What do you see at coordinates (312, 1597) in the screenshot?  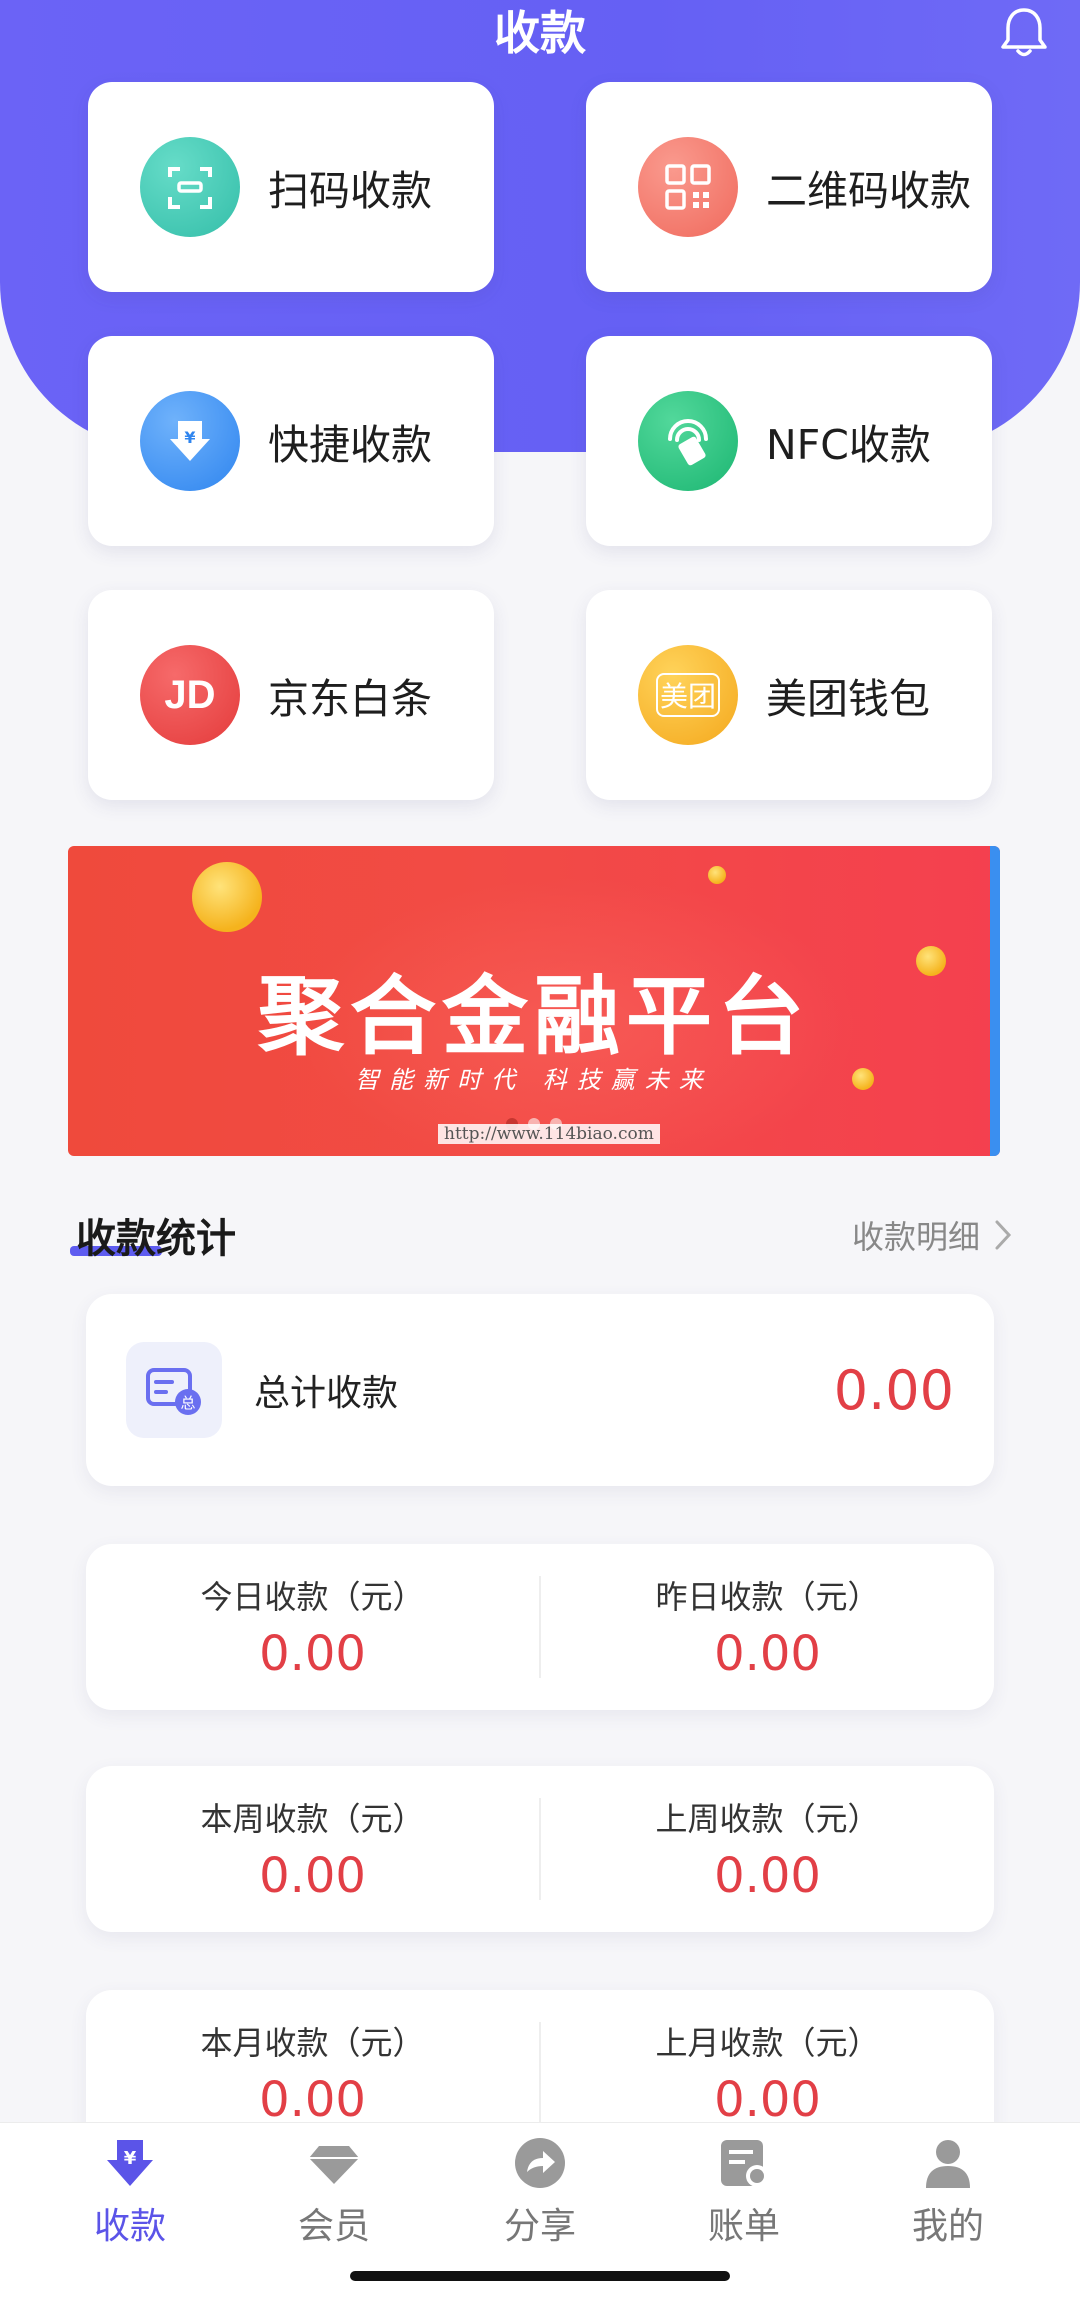 I see `stat-label: 今日收款（元）` at bounding box center [312, 1597].